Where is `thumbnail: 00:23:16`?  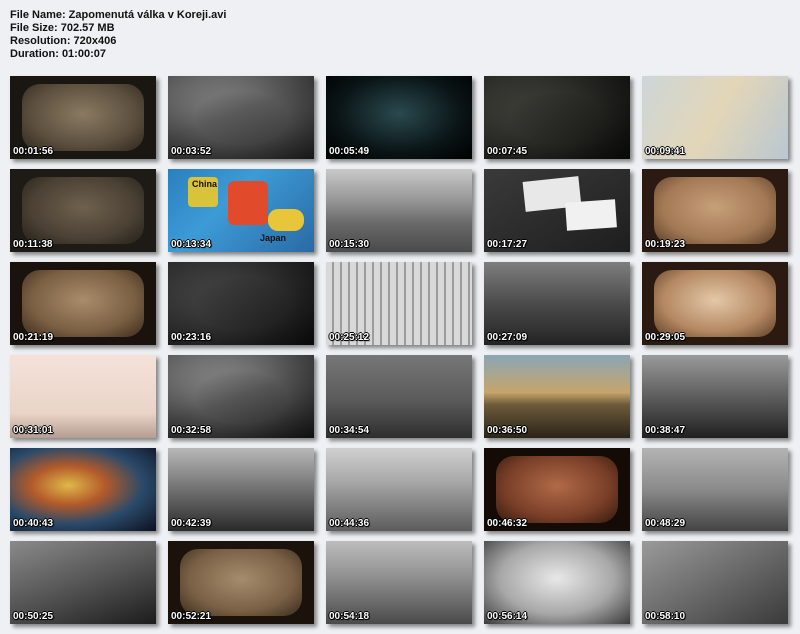 thumbnail: 00:23:16 is located at coordinates (241, 303).